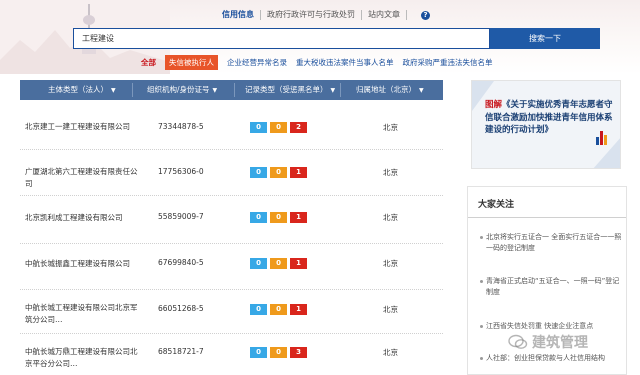 The width and height of the screenshot is (640, 375). What do you see at coordinates (257, 62) in the screenshot?
I see `filter-business-abnormal: 企业经营异常名录` at bounding box center [257, 62].